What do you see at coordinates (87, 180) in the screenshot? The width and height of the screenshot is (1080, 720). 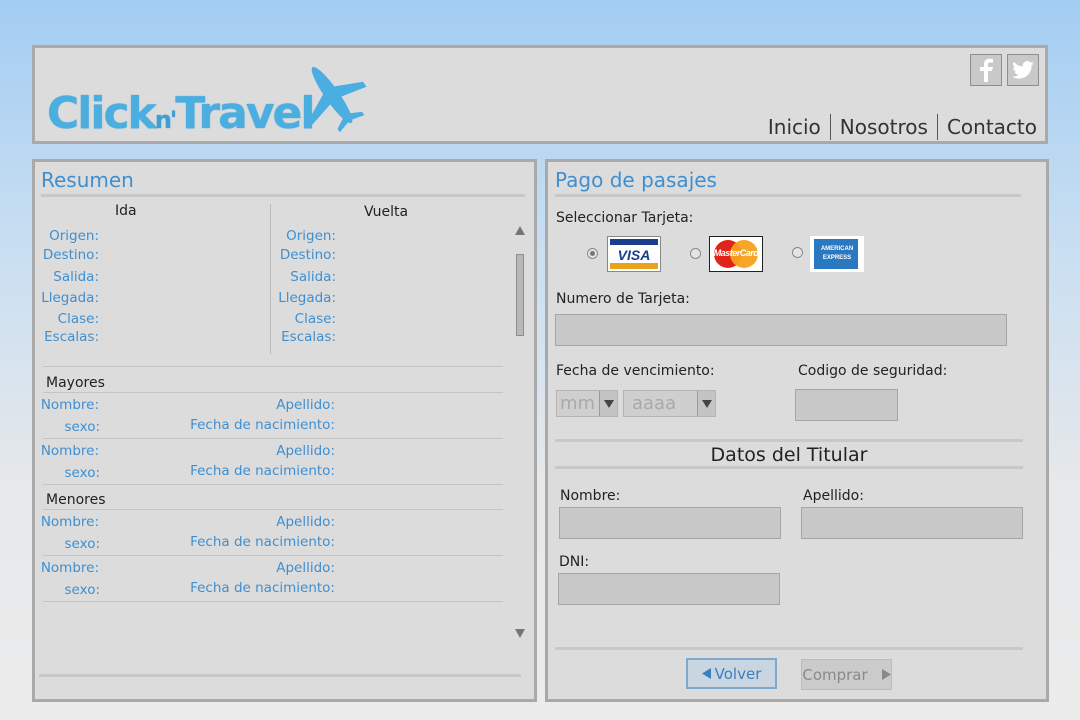 I see `resumen-title: Resumen` at bounding box center [87, 180].